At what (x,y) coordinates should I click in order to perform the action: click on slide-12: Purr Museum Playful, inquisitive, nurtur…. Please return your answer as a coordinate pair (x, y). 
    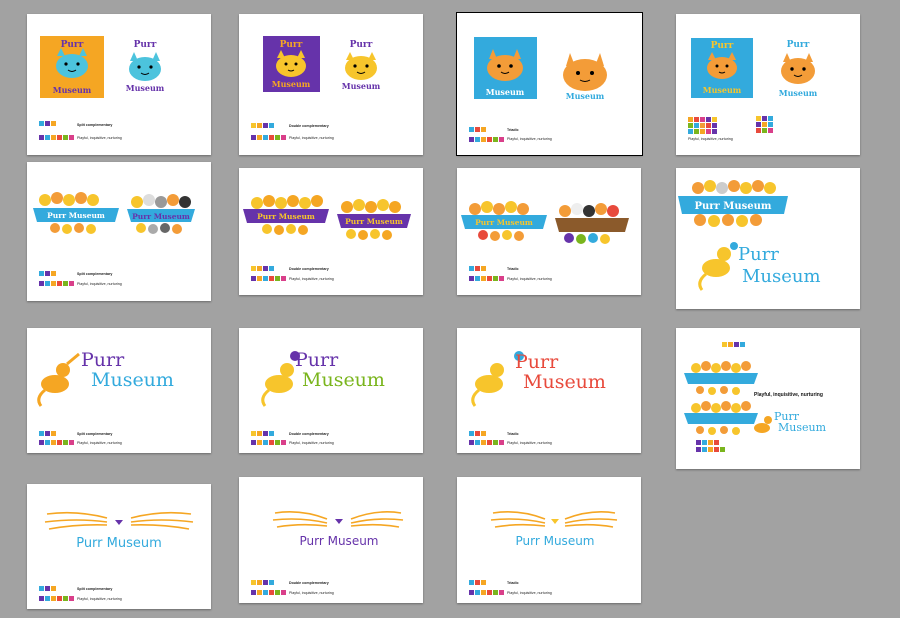
    Looking at the image, I should click on (768, 398).